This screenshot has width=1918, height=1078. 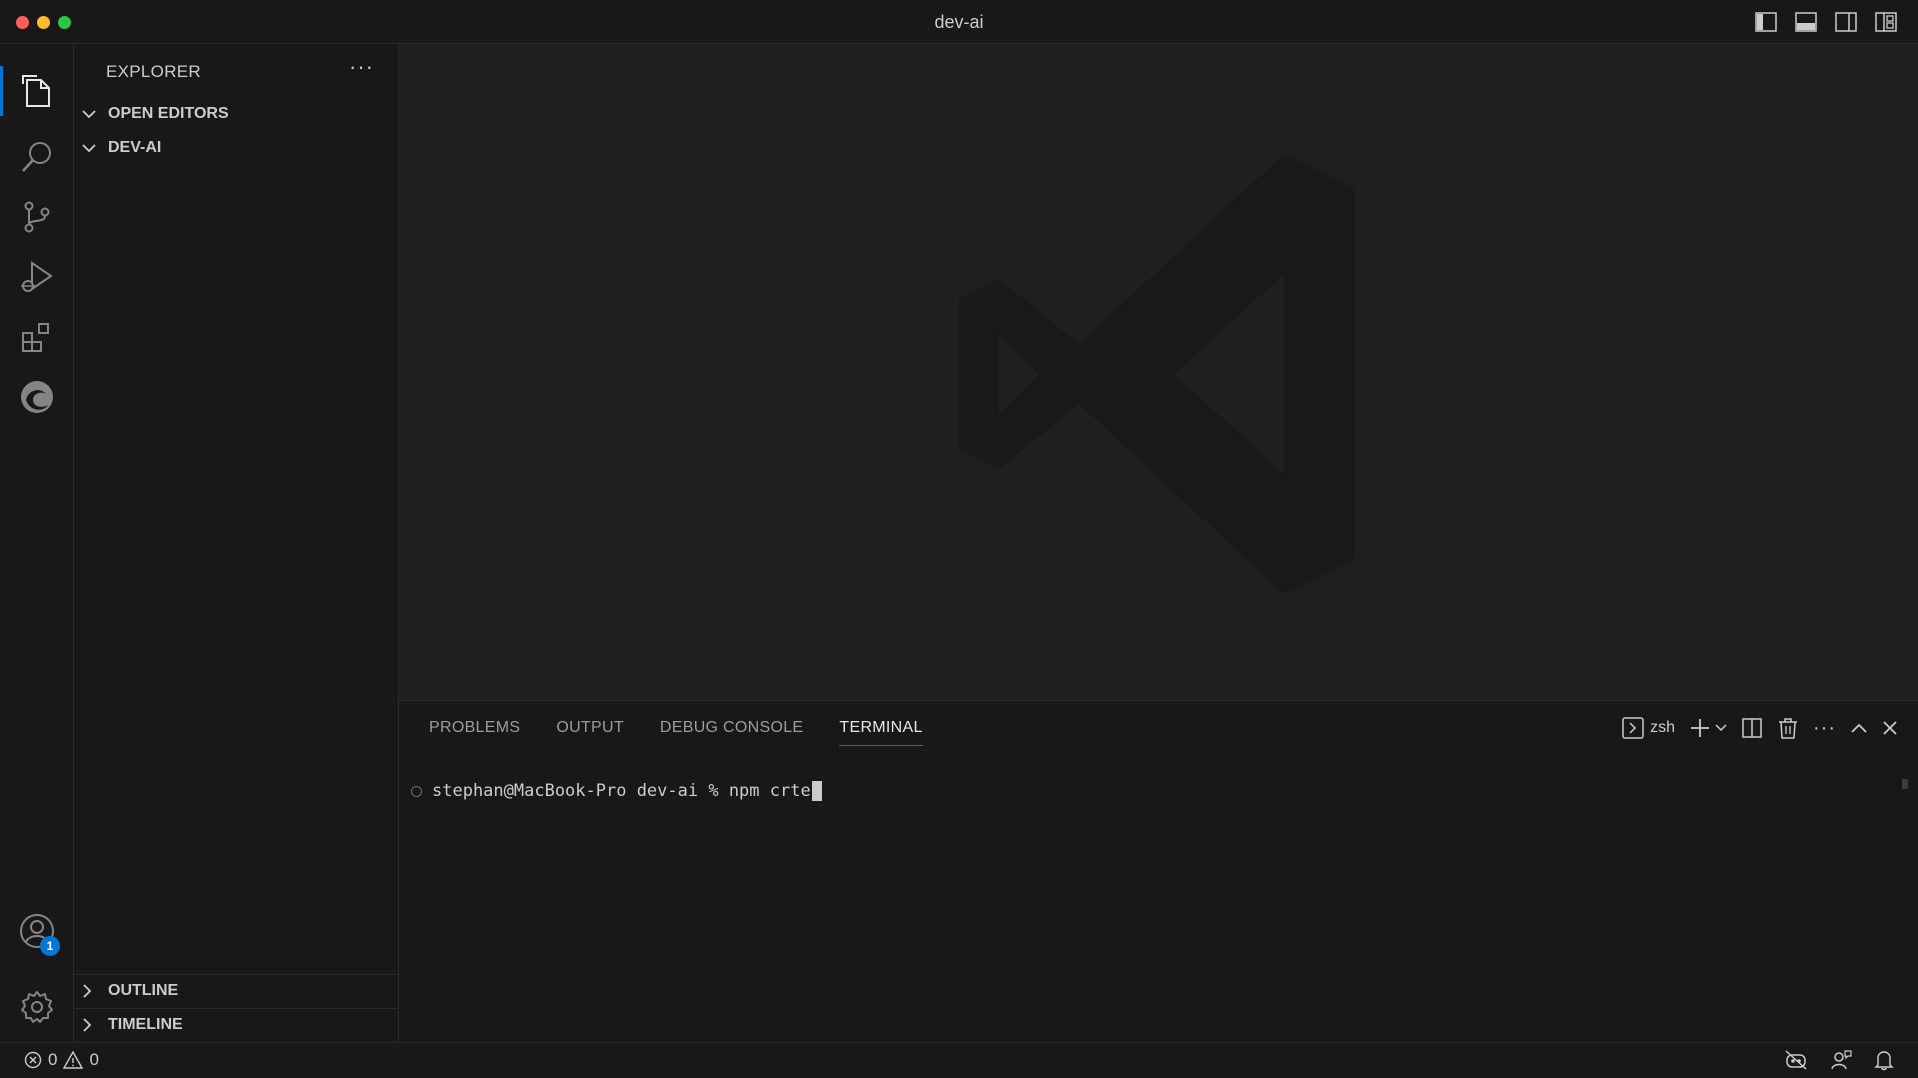 I want to click on toggle-panel-icon, so click(x=1806, y=22).